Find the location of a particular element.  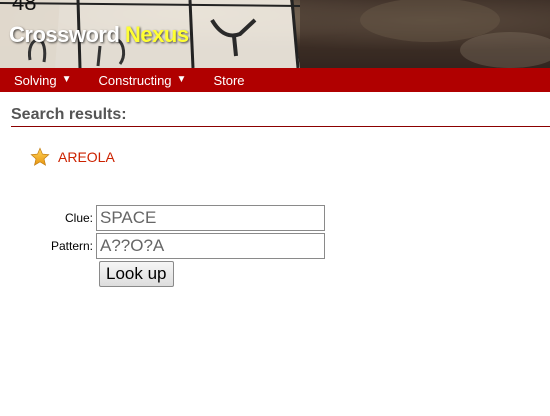

clue-row: Clue: is located at coordinates (275, 218).